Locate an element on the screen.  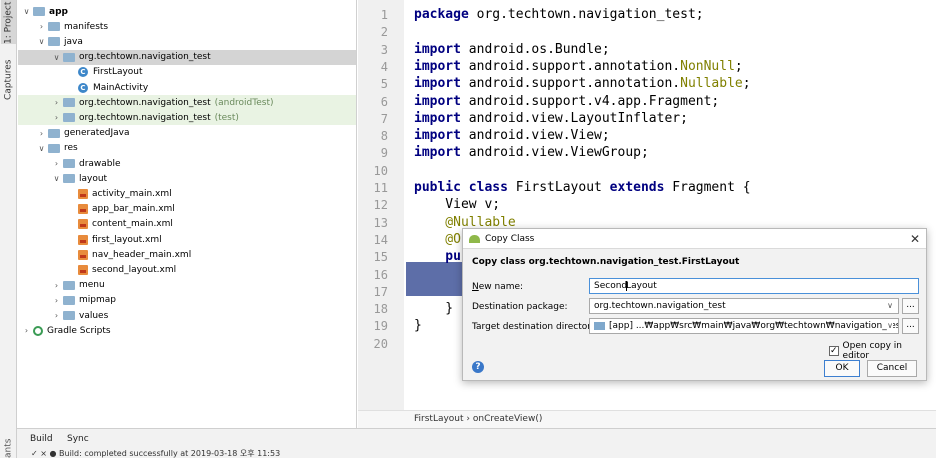
tree-row: › mipmap is located at coordinates (187, 300).